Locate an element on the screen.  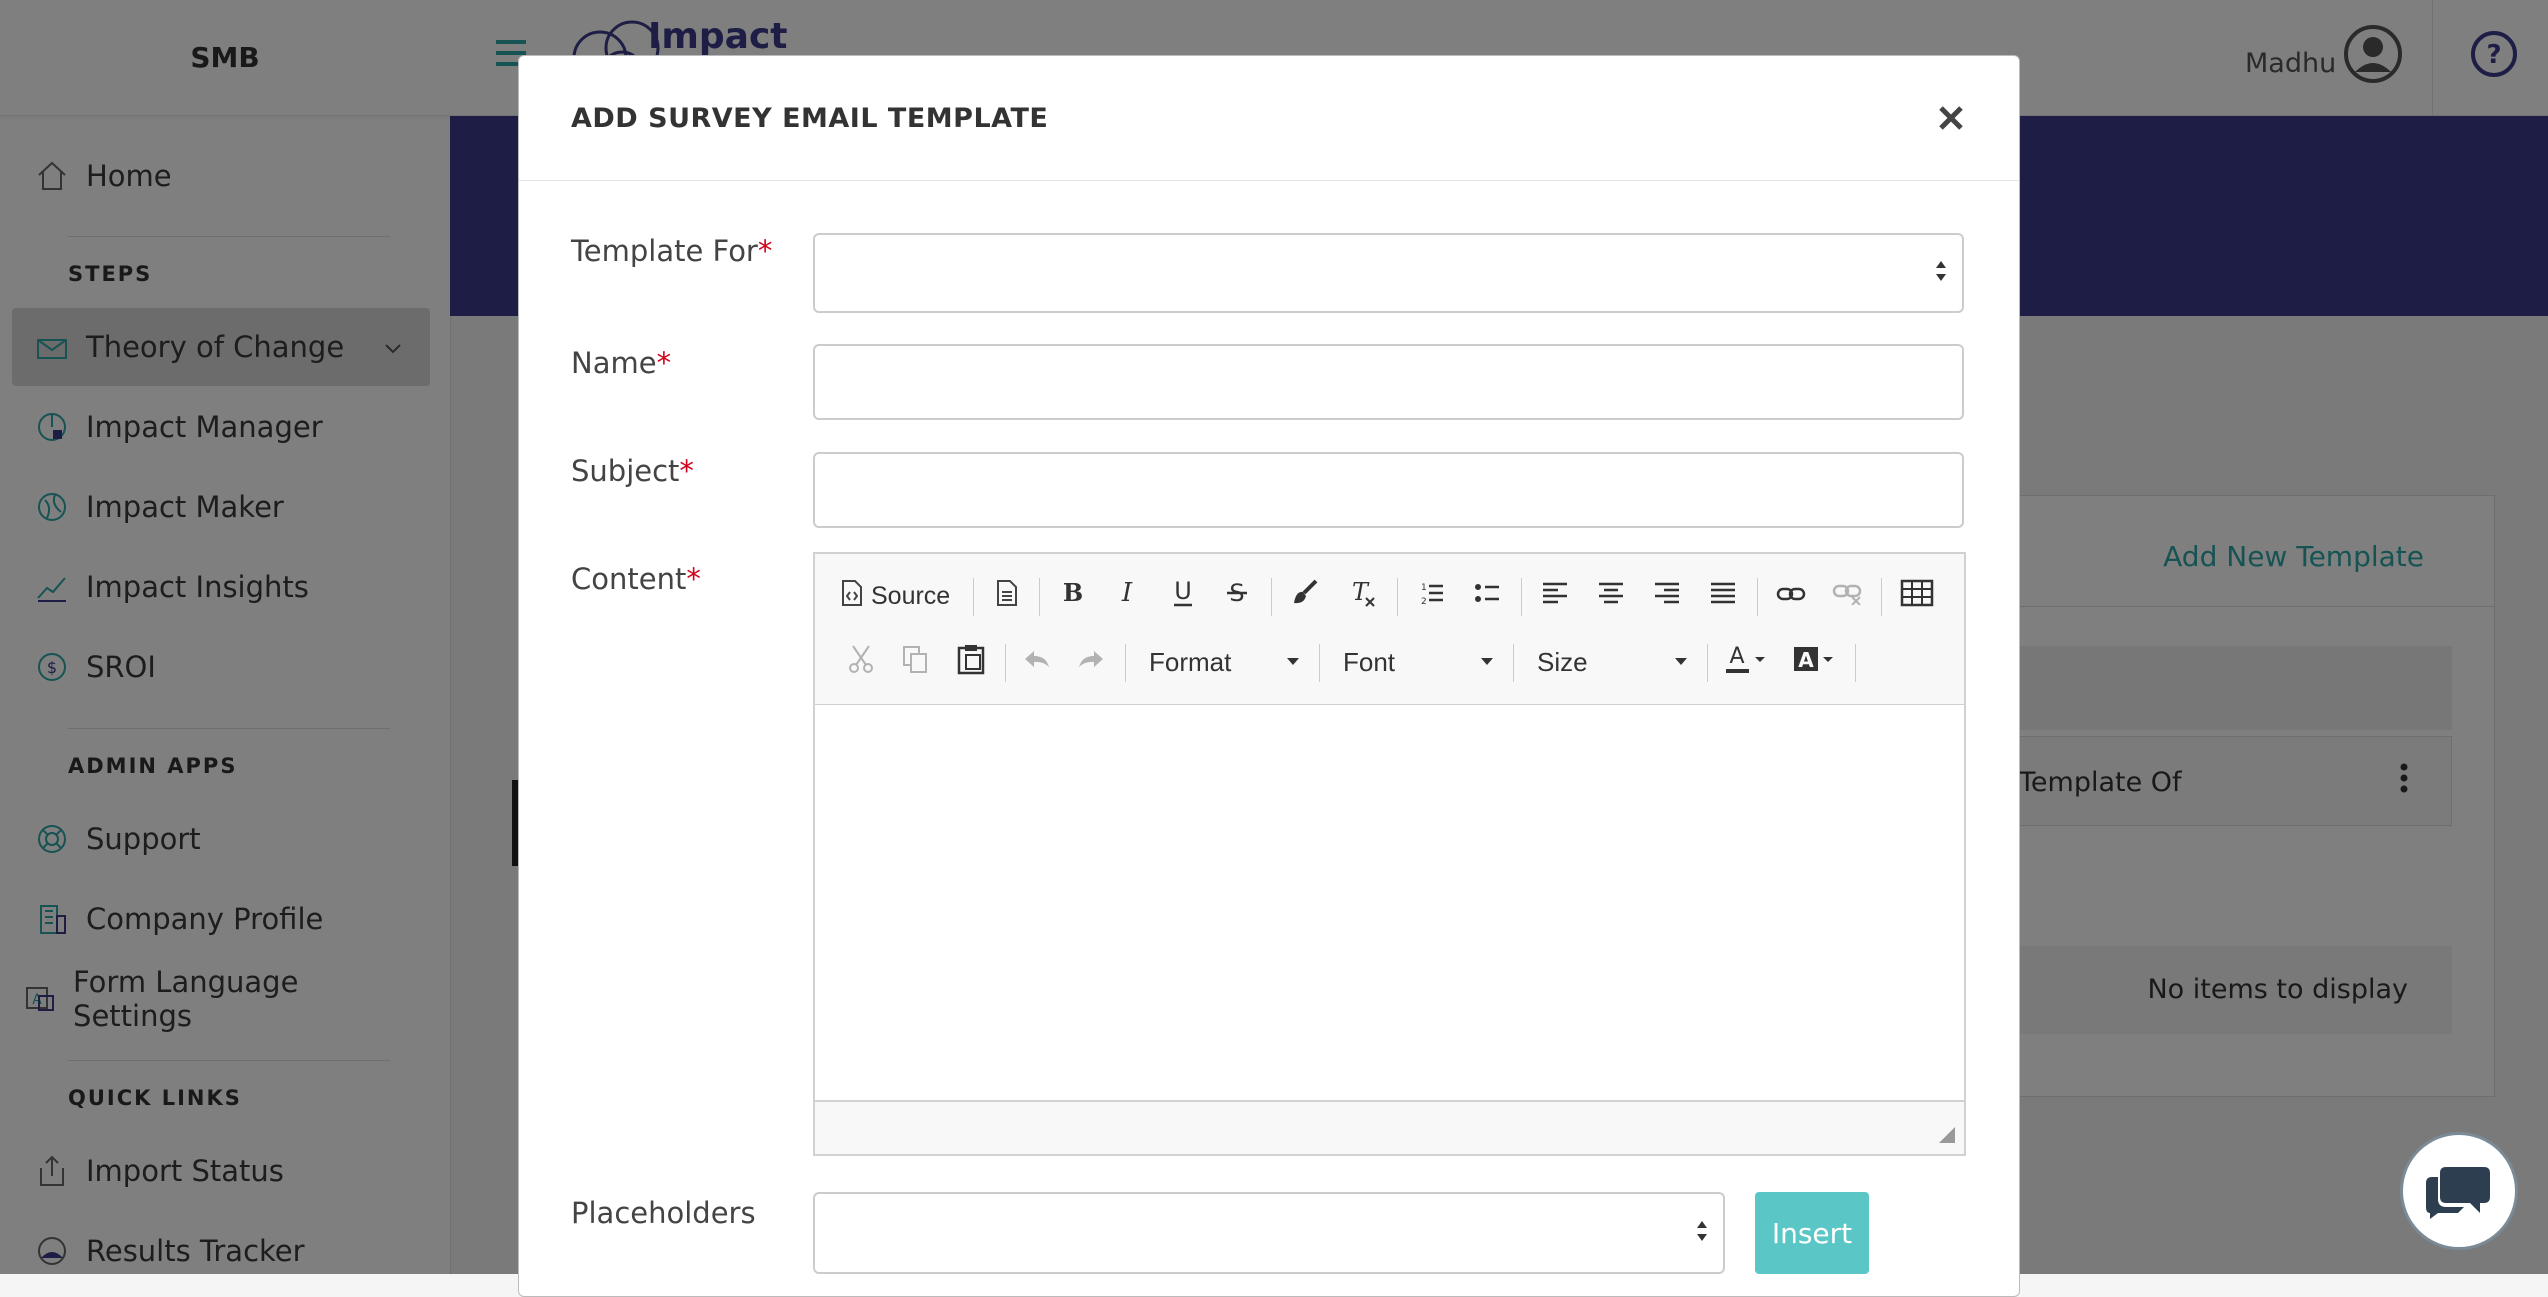
chat-icon is located at coordinates (2459, 1191).